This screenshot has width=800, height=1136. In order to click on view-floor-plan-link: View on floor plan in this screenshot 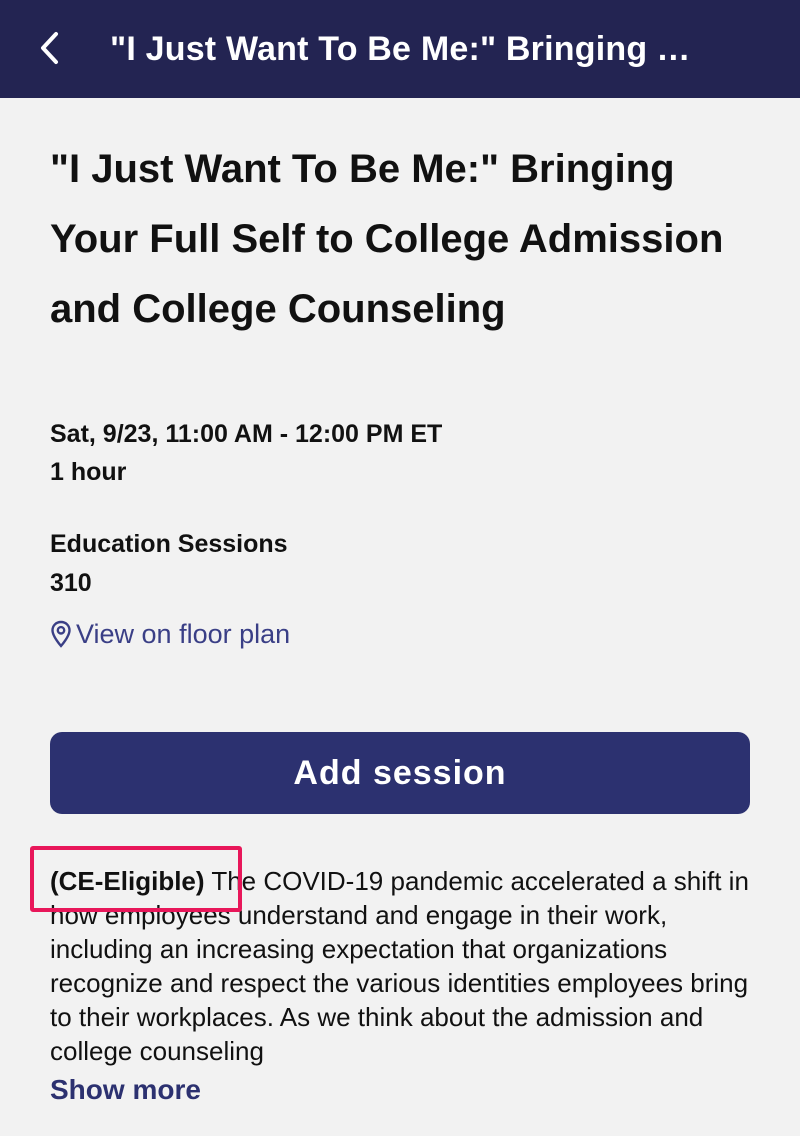, I will do `click(170, 634)`.